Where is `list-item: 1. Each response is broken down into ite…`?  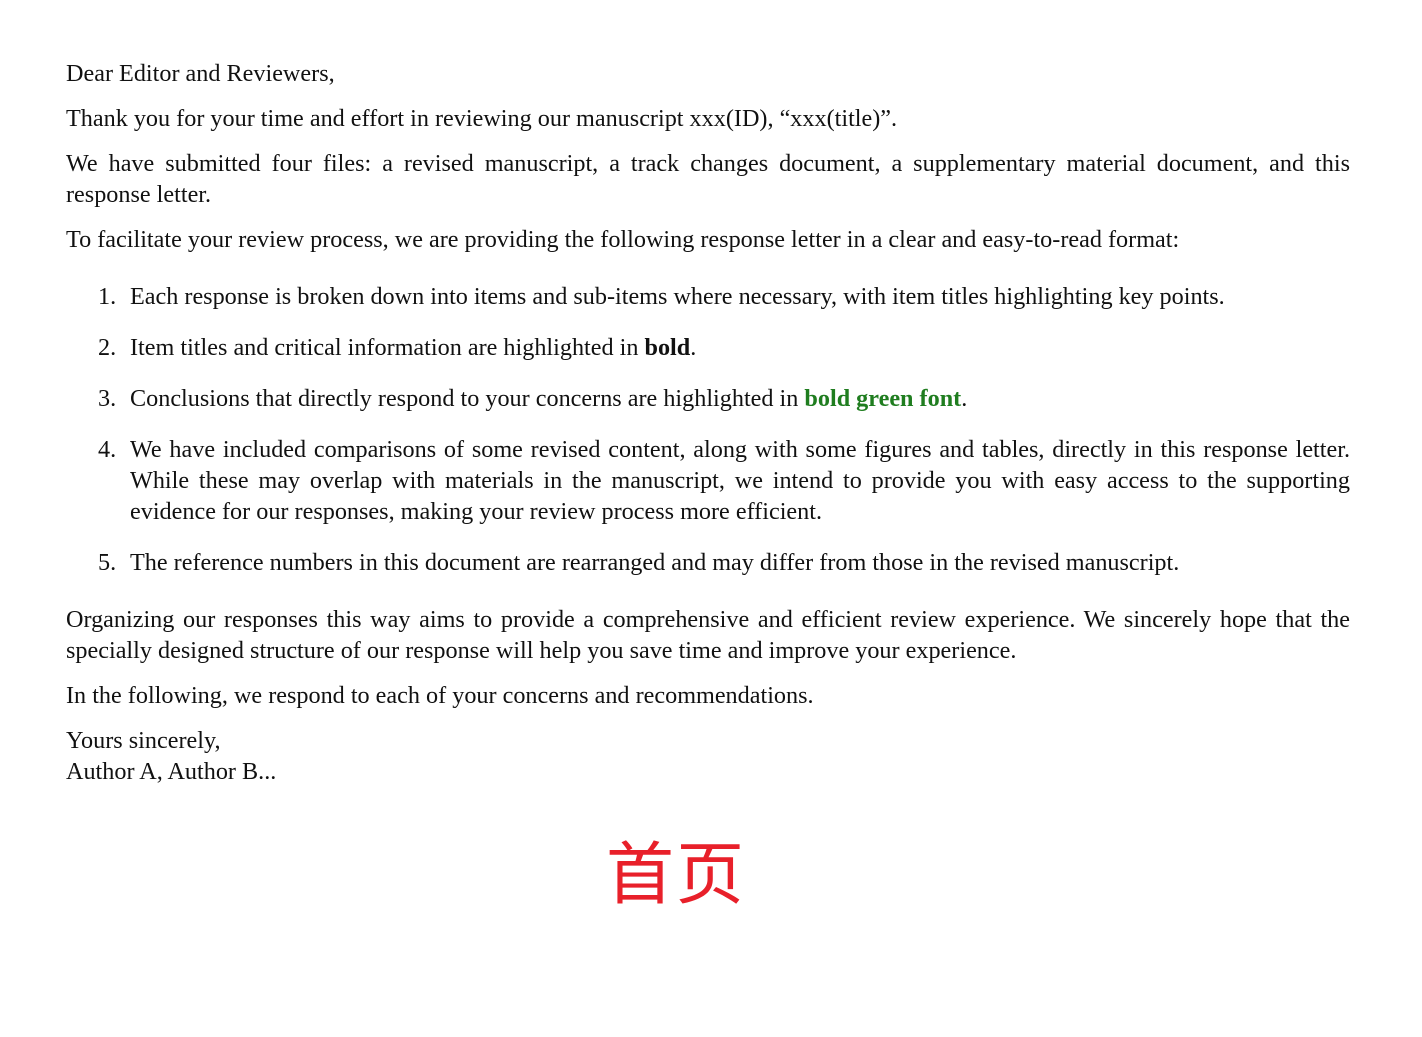
list-item: 1. Each response is broken down into ite… is located at coordinates (708, 296).